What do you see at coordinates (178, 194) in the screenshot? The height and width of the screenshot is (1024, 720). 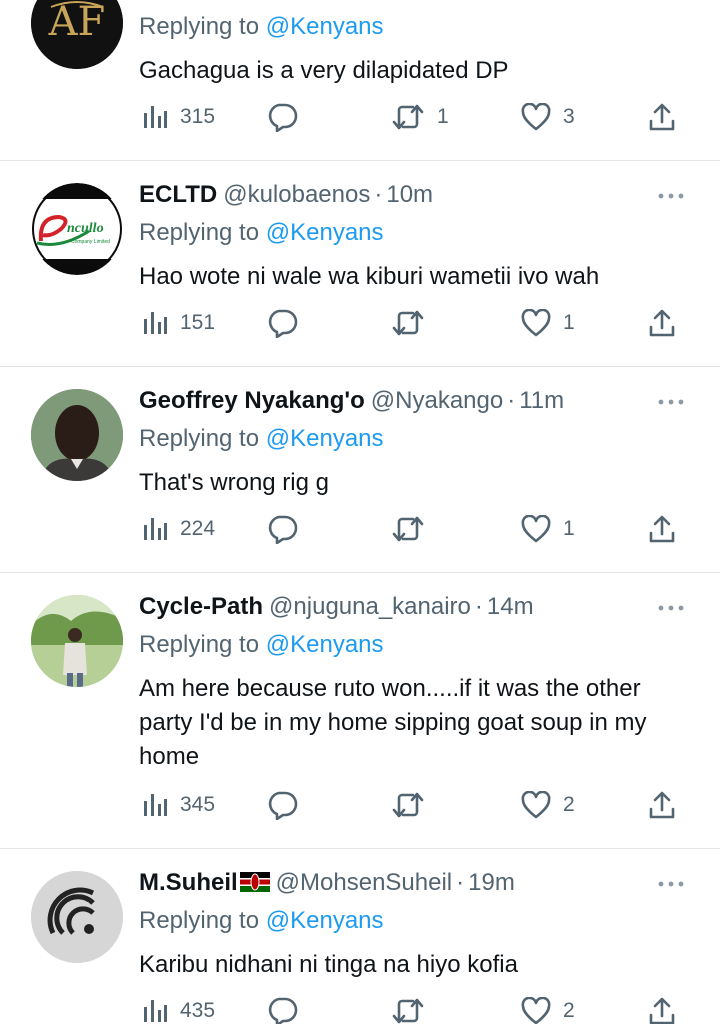 I see `display-name: ECLTD` at bounding box center [178, 194].